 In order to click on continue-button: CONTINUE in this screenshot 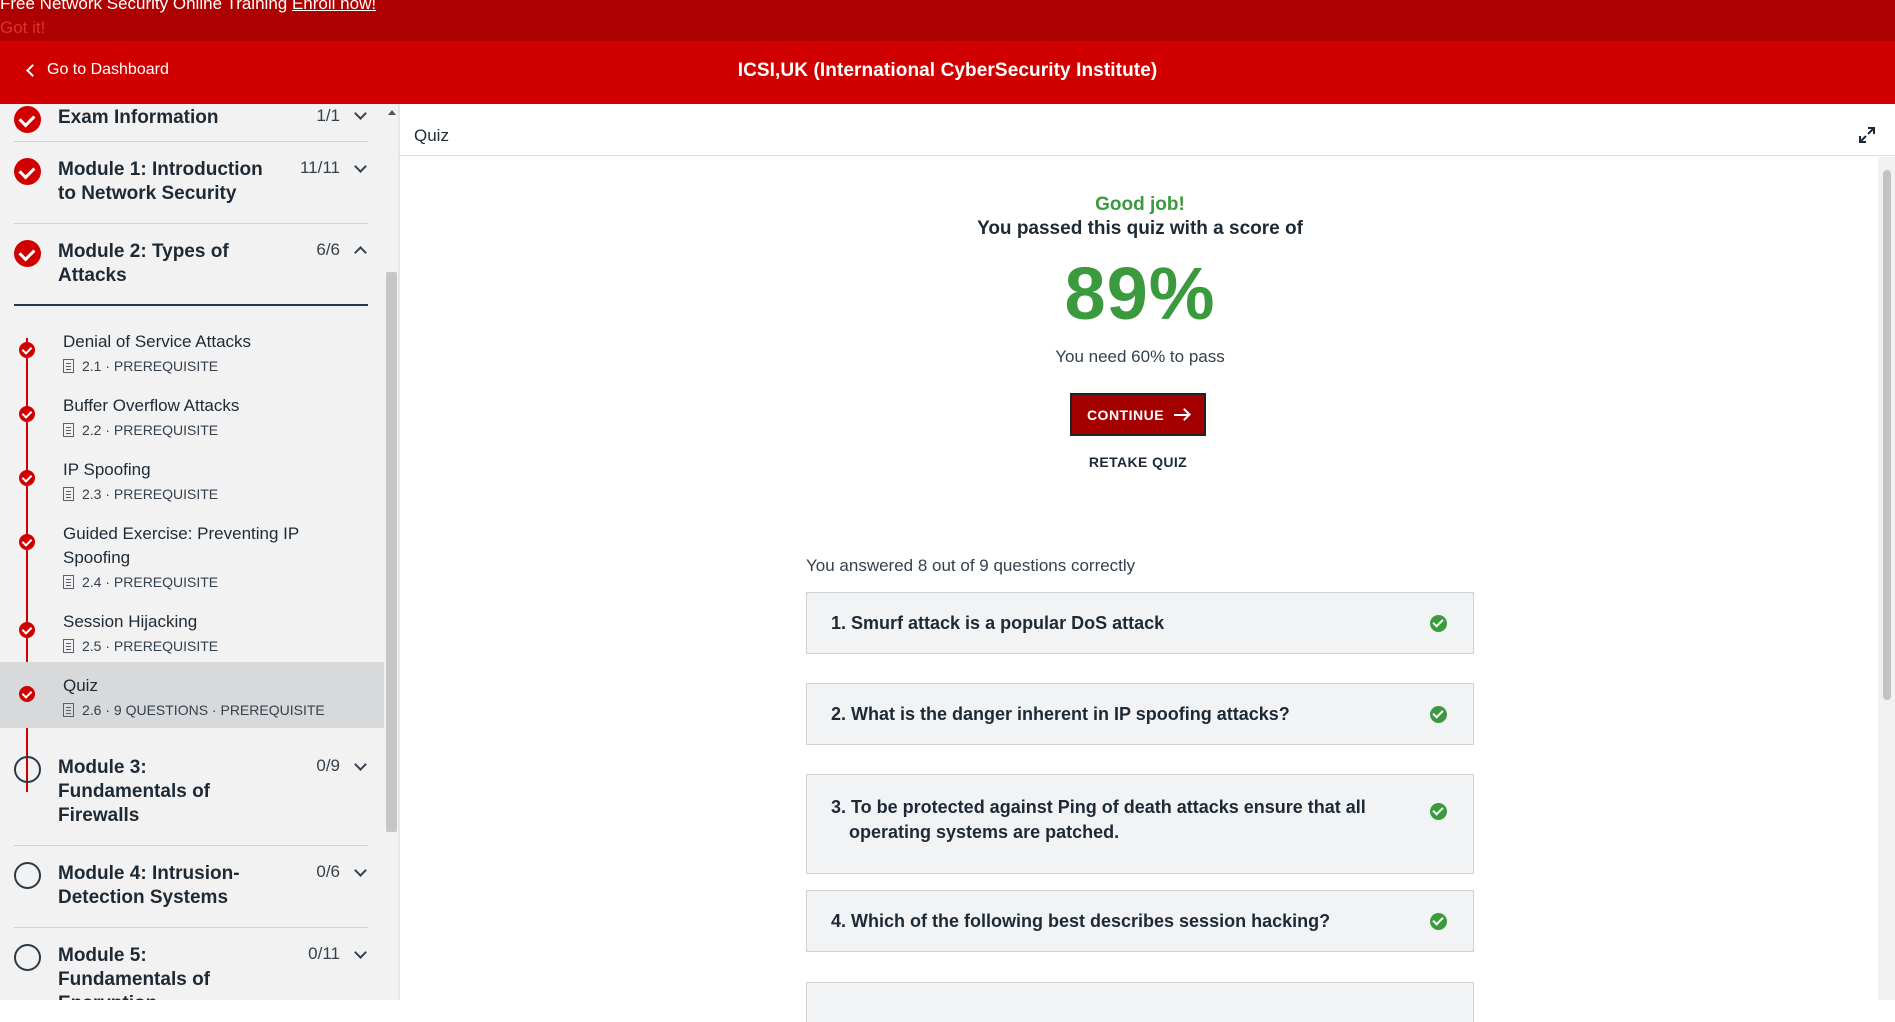, I will do `click(1138, 414)`.